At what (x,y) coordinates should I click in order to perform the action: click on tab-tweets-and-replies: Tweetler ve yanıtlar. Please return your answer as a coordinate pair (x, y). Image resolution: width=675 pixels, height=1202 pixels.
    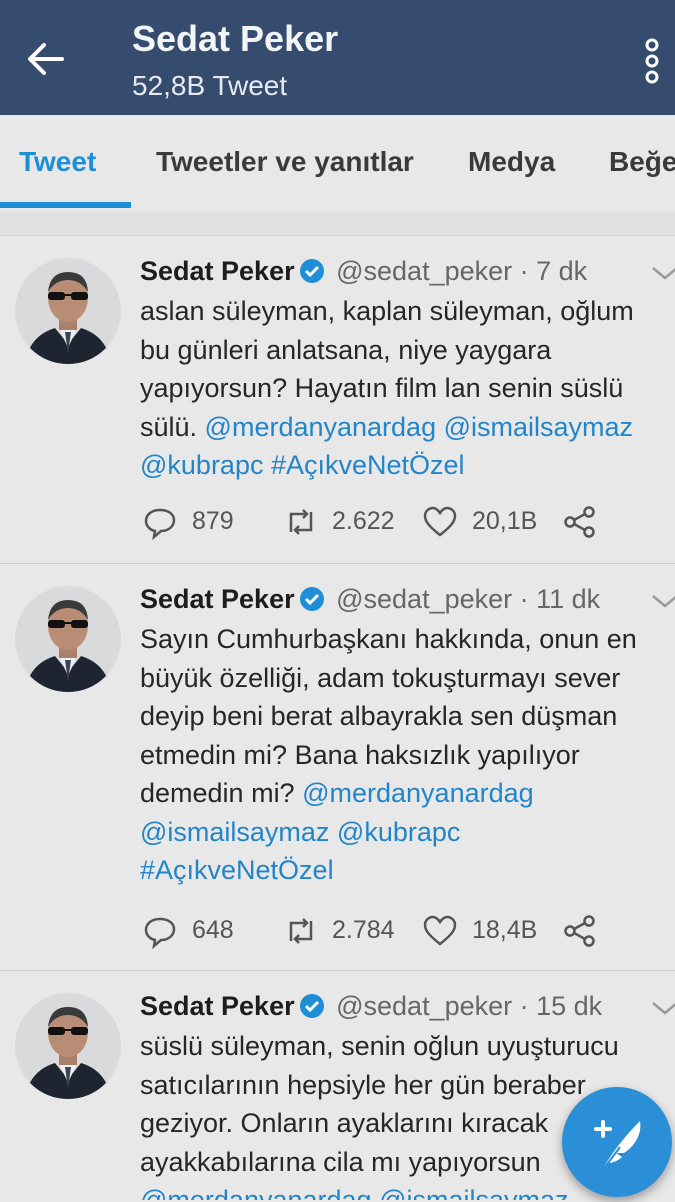
    Looking at the image, I should click on (285, 162).